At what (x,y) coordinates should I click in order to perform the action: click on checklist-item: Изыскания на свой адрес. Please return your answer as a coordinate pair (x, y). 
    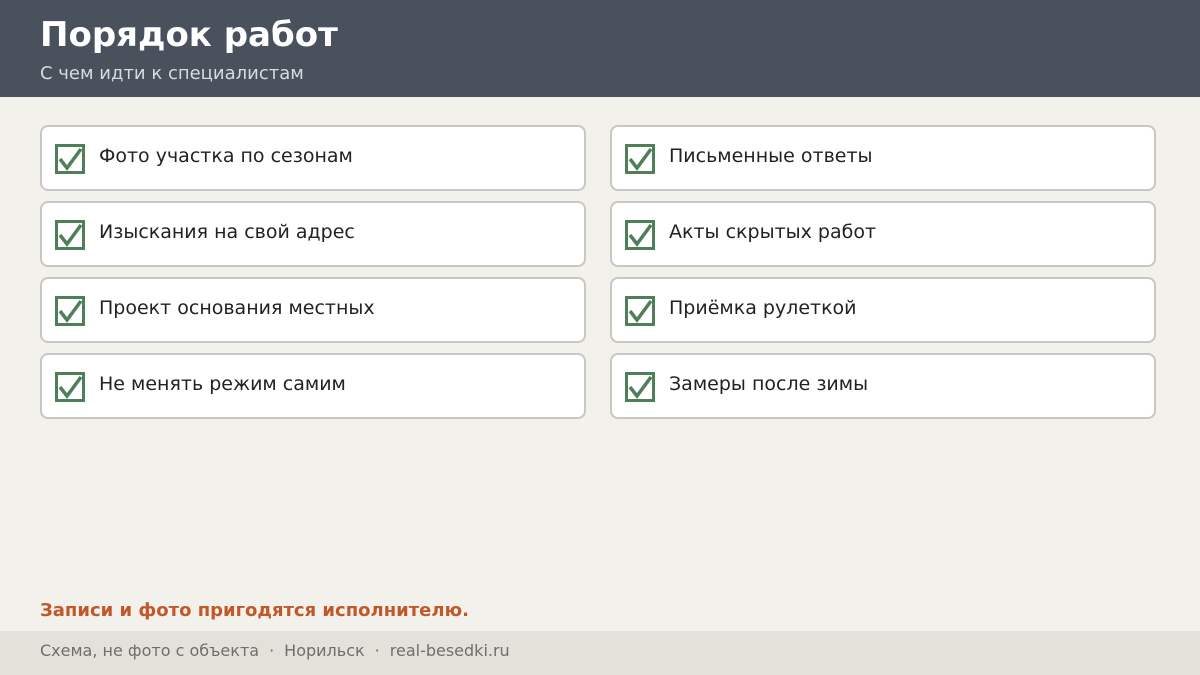
    Looking at the image, I should click on (313, 234).